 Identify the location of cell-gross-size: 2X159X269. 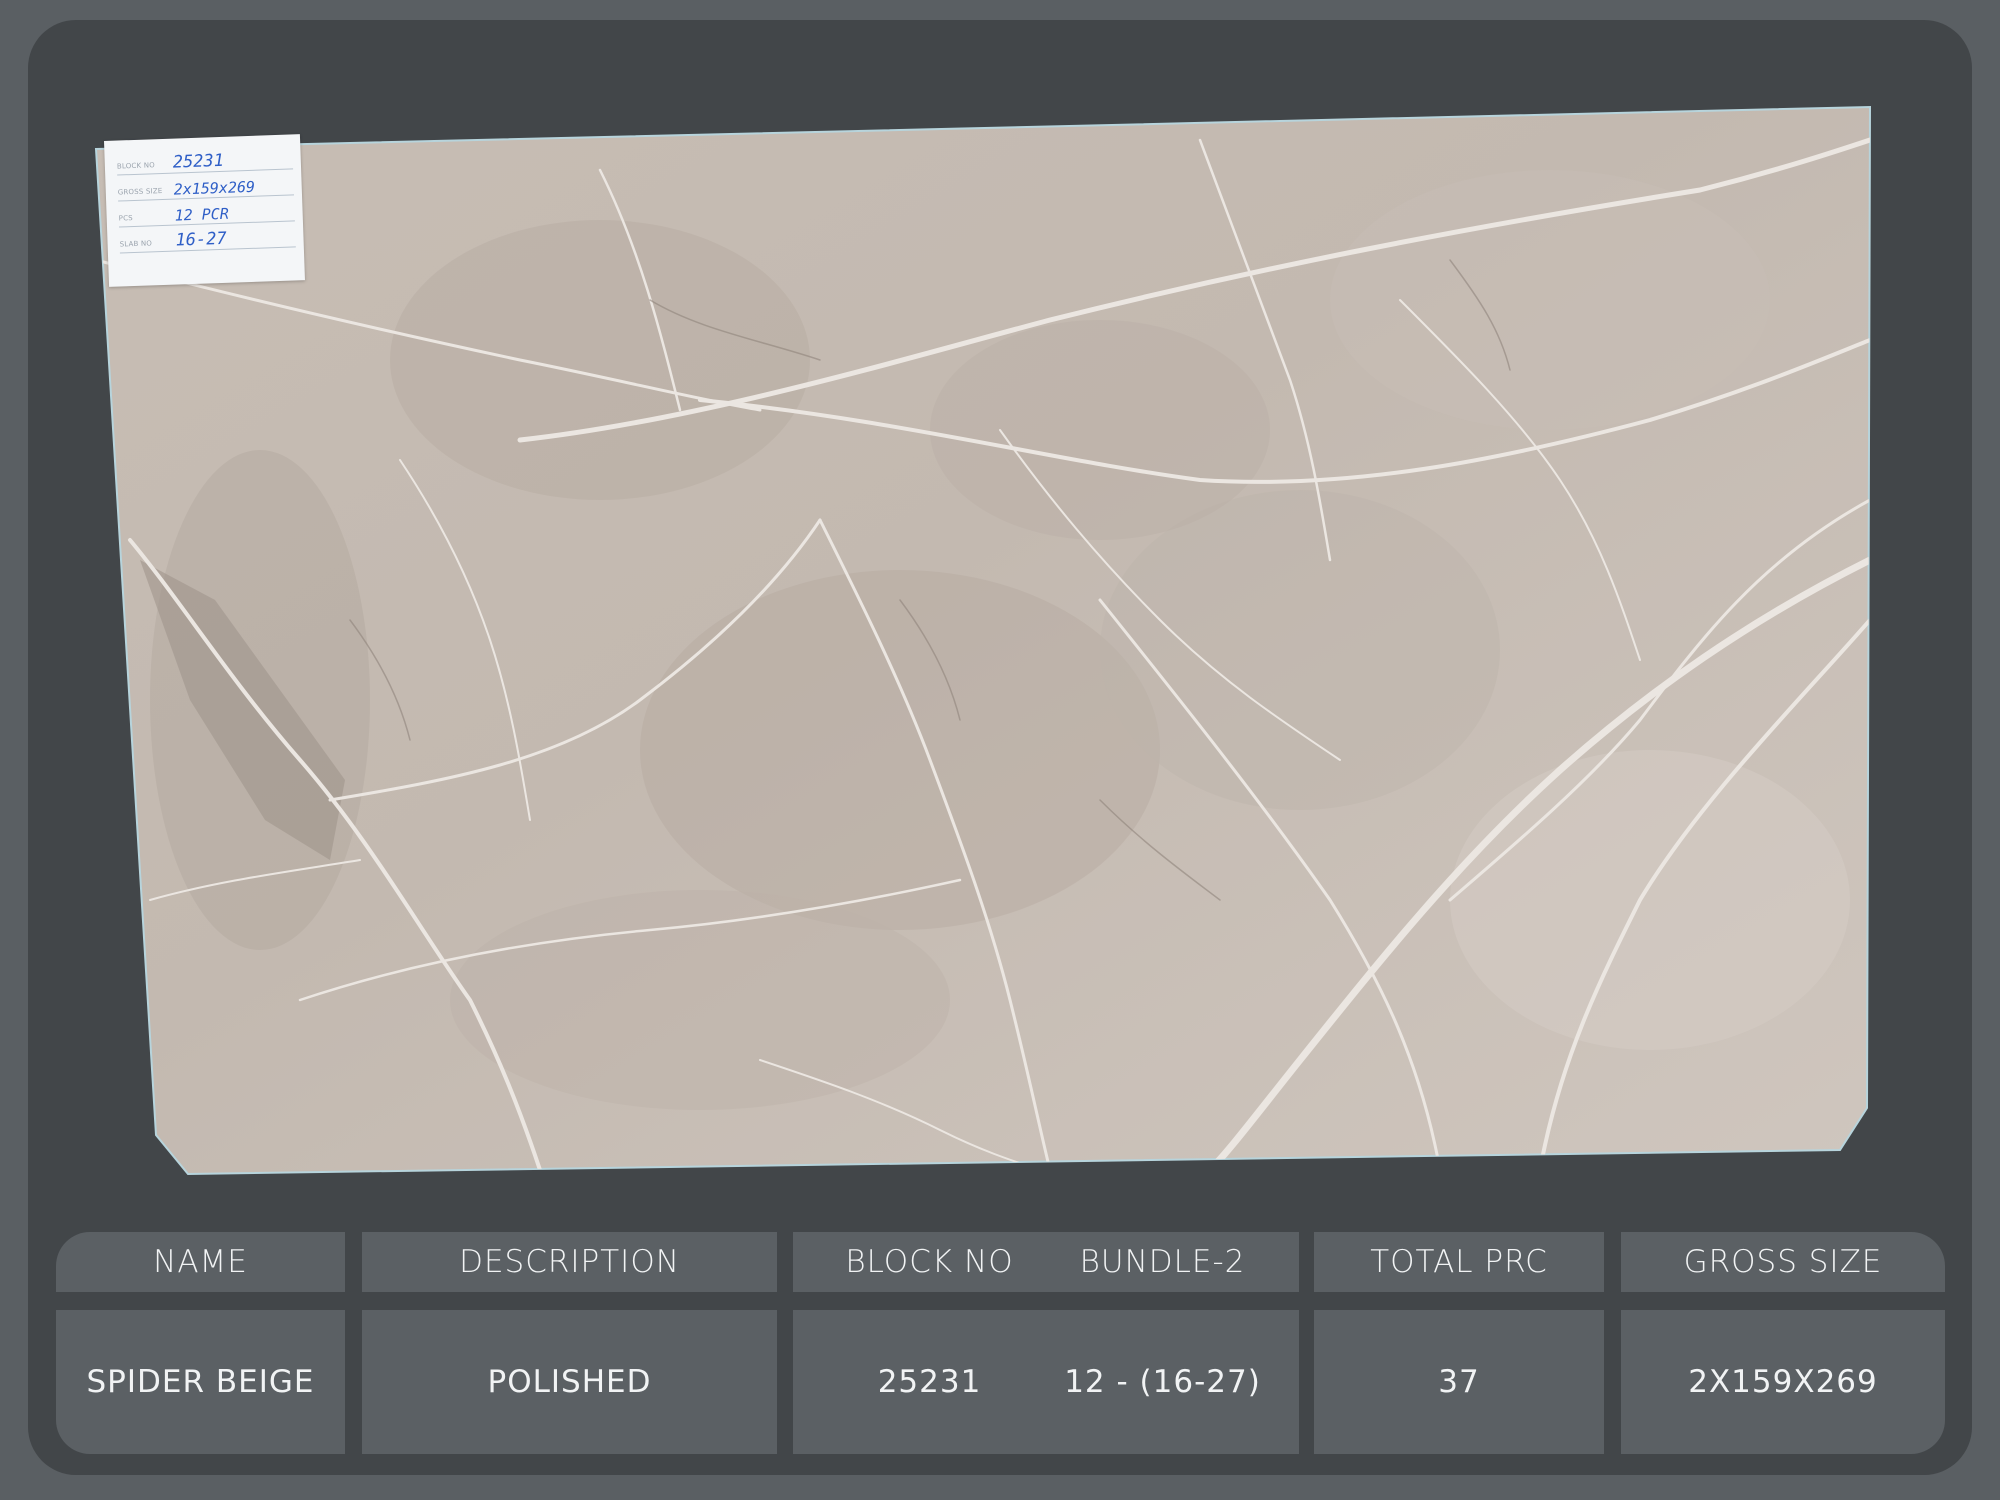
(1783, 1382).